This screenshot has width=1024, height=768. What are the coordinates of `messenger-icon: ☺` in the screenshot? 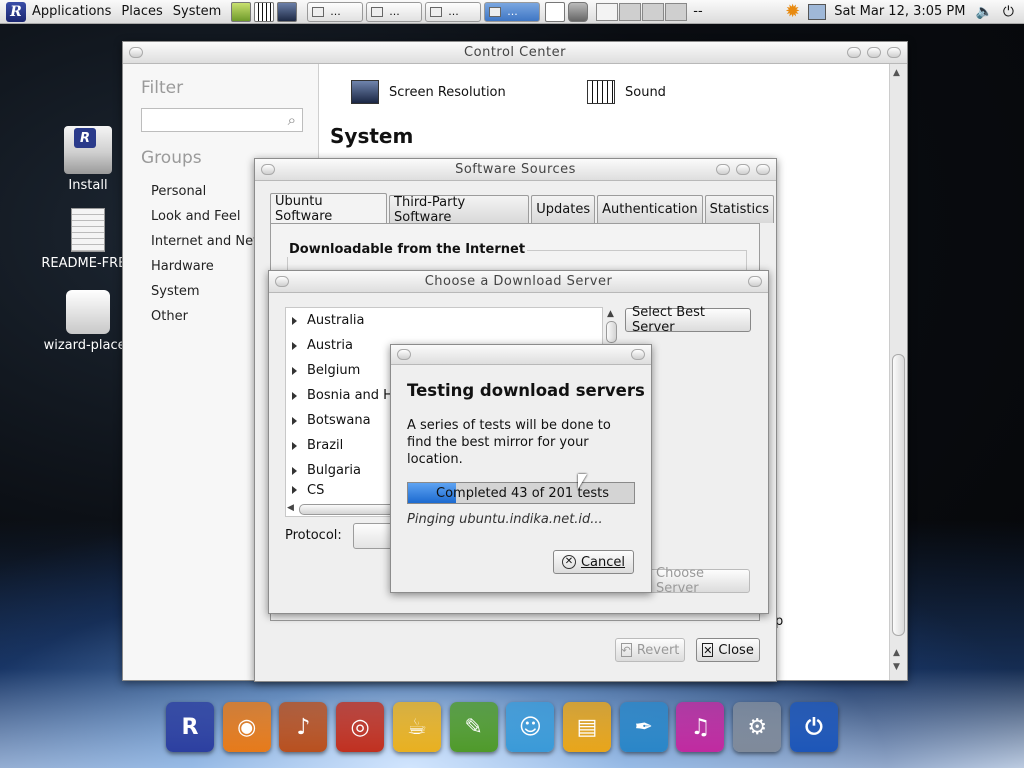 It's located at (530, 727).